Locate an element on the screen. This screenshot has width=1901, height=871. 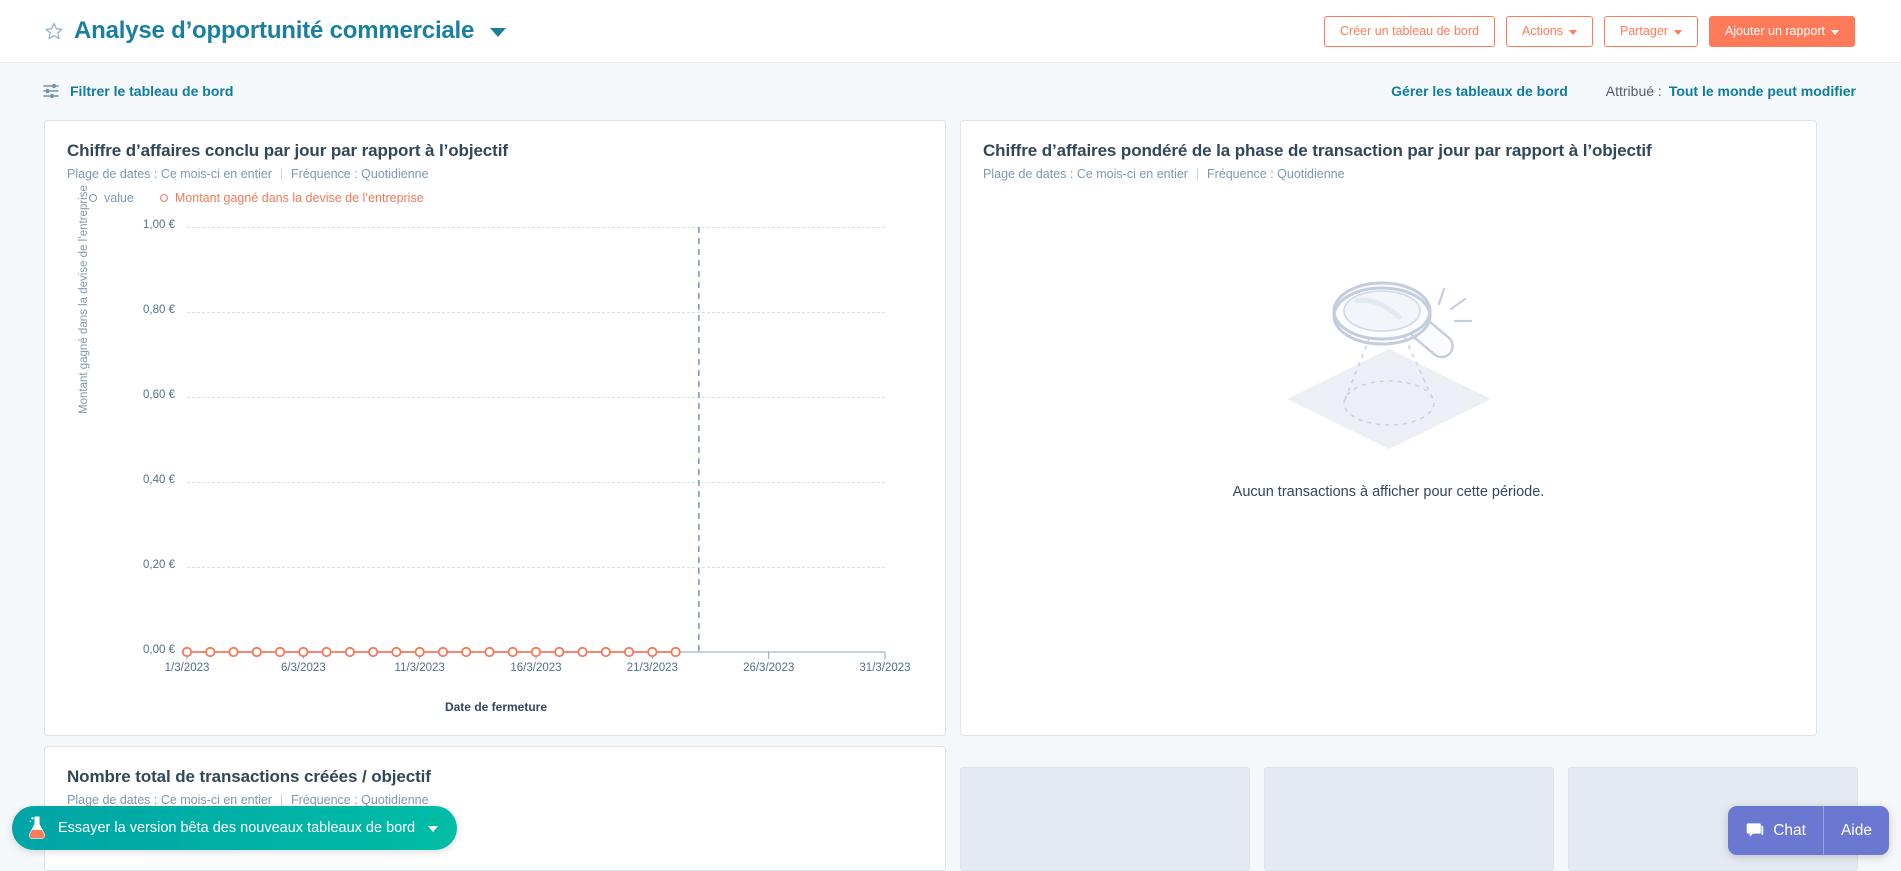
actions-button: Actions is located at coordinates (1549, 31).